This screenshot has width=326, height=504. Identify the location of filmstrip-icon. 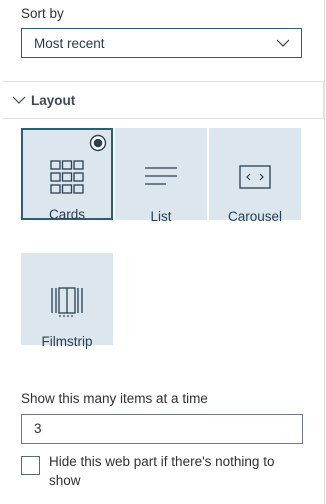
(67, 302).